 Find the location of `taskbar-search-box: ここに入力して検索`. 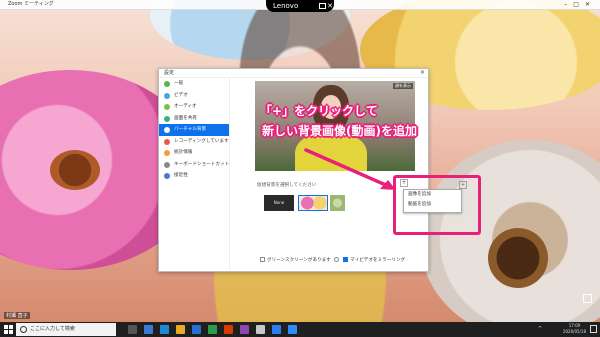

taskbar-search-box: ここに入力して検索 is located at coordinates (66, 329).